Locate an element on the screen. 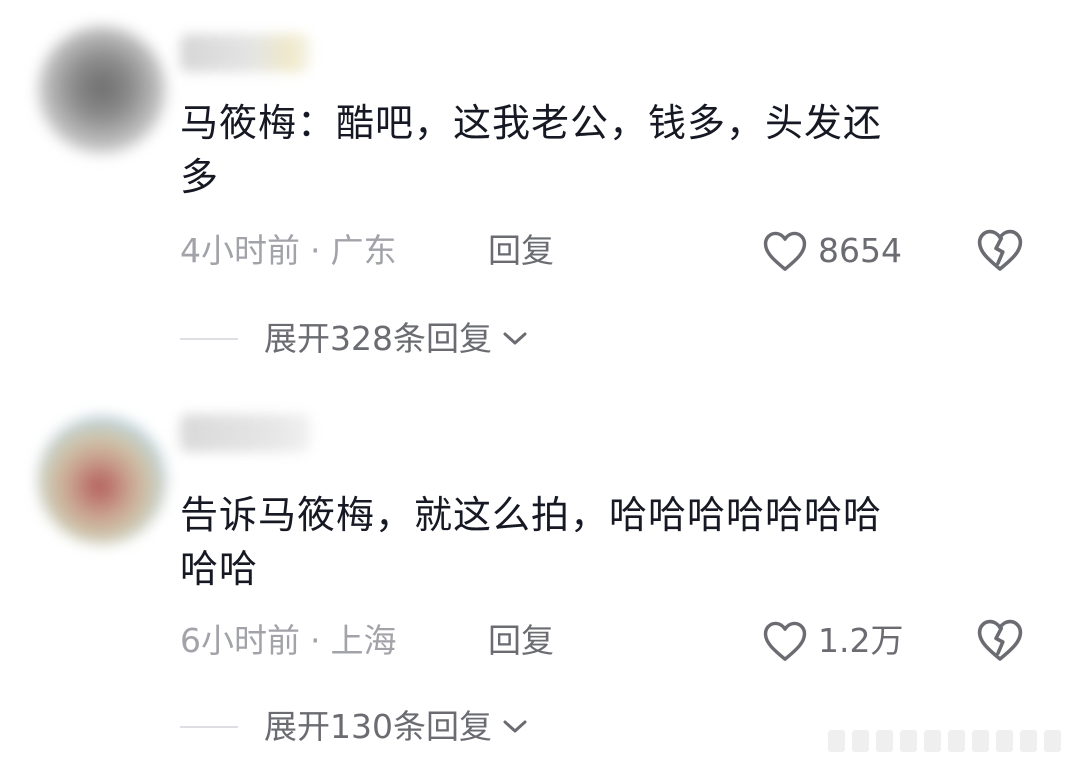 The image size is (1080, 764). like-button: 8654 is located at coordinates (832, 251).